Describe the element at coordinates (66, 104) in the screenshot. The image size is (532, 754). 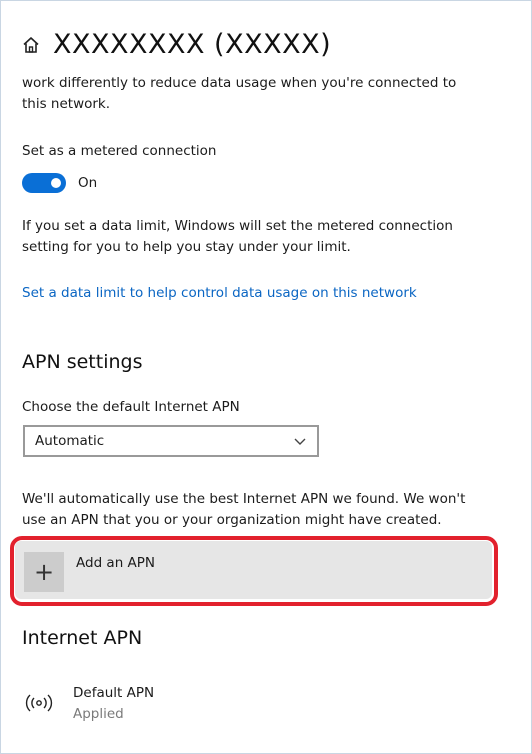
I see `metered-intro-line-2: this network.` at that location.